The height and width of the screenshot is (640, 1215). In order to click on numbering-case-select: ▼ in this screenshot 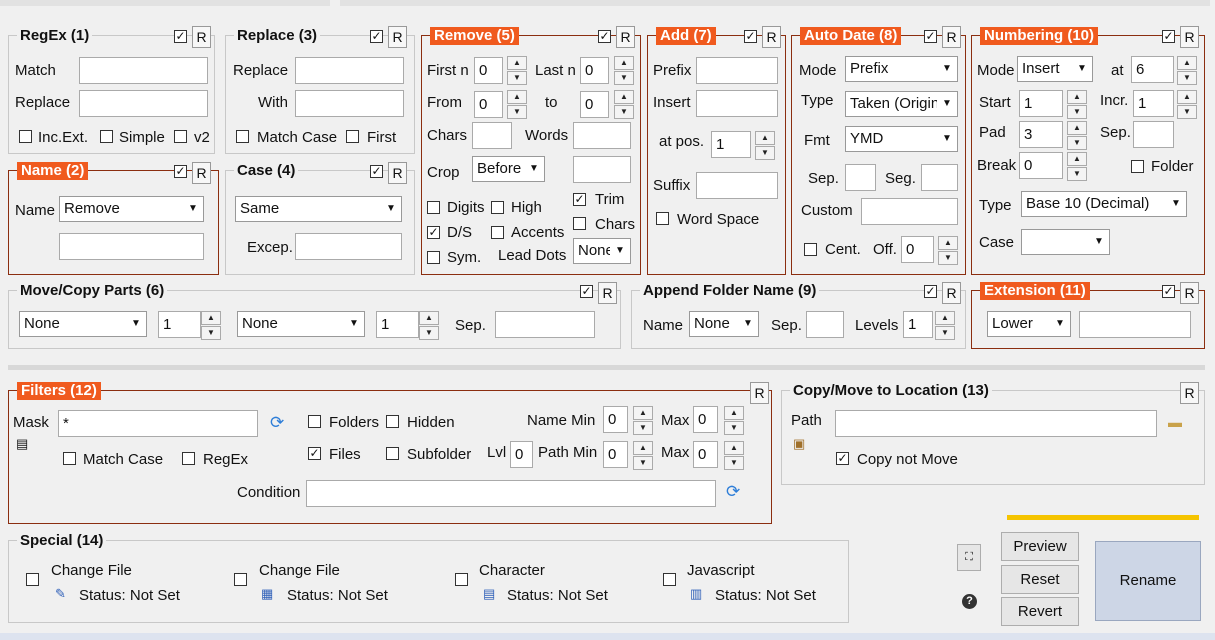, I will do `click(1065, 242)`.